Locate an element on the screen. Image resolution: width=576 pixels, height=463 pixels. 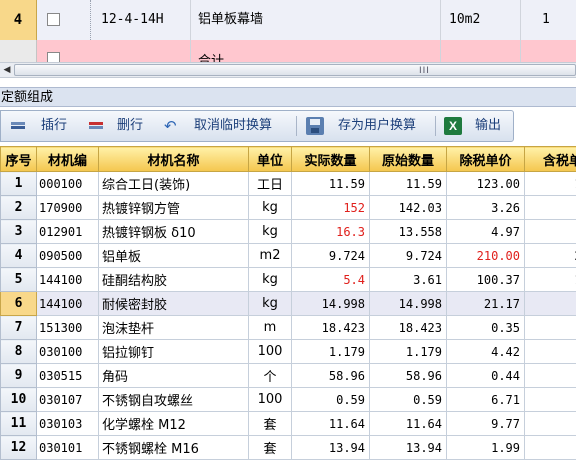
table-row: 6144100耐候密封胶kg14.99814.99821.1723 is located at coordinates (288, 303).